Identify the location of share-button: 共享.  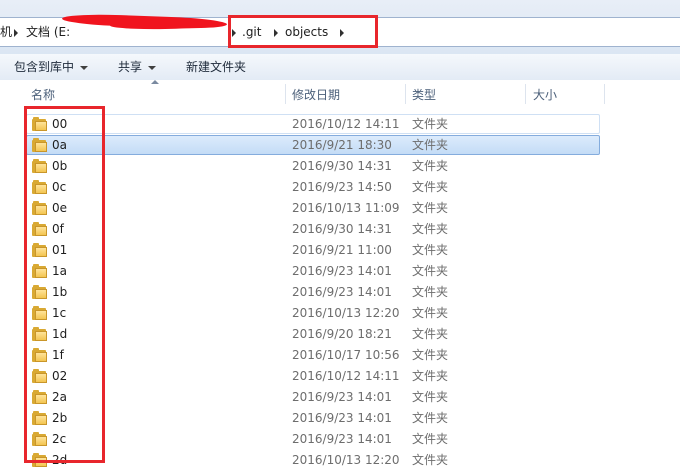
(137, 67).